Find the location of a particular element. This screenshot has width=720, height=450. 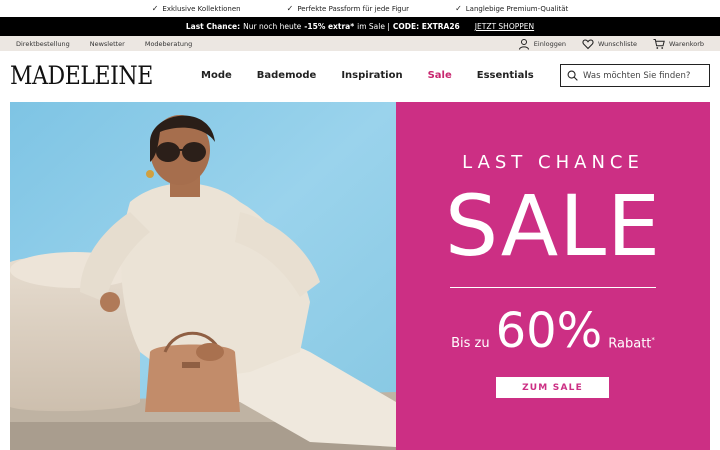

cart-icon is located at coordinates (659, 43).